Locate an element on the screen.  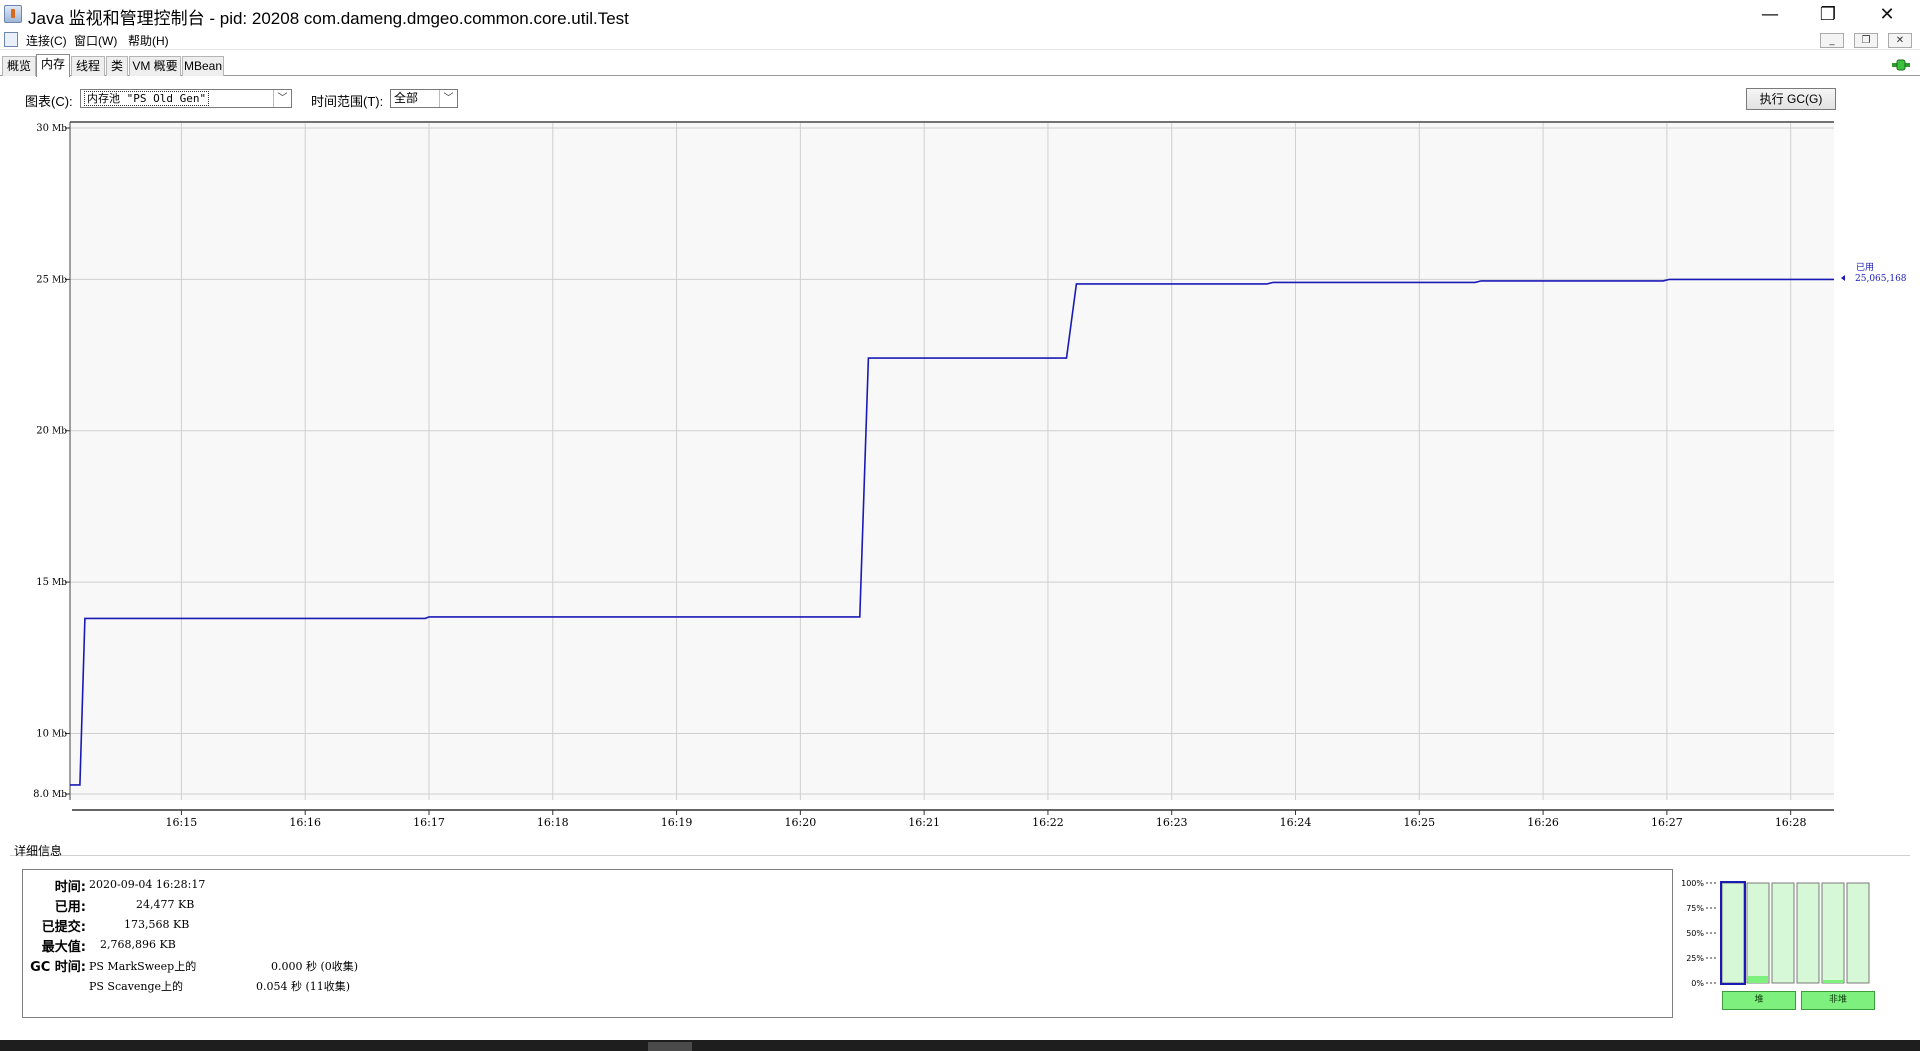
gc-collector-time: 0.054 秒 (11收集) is located at coordinates (303, 986).